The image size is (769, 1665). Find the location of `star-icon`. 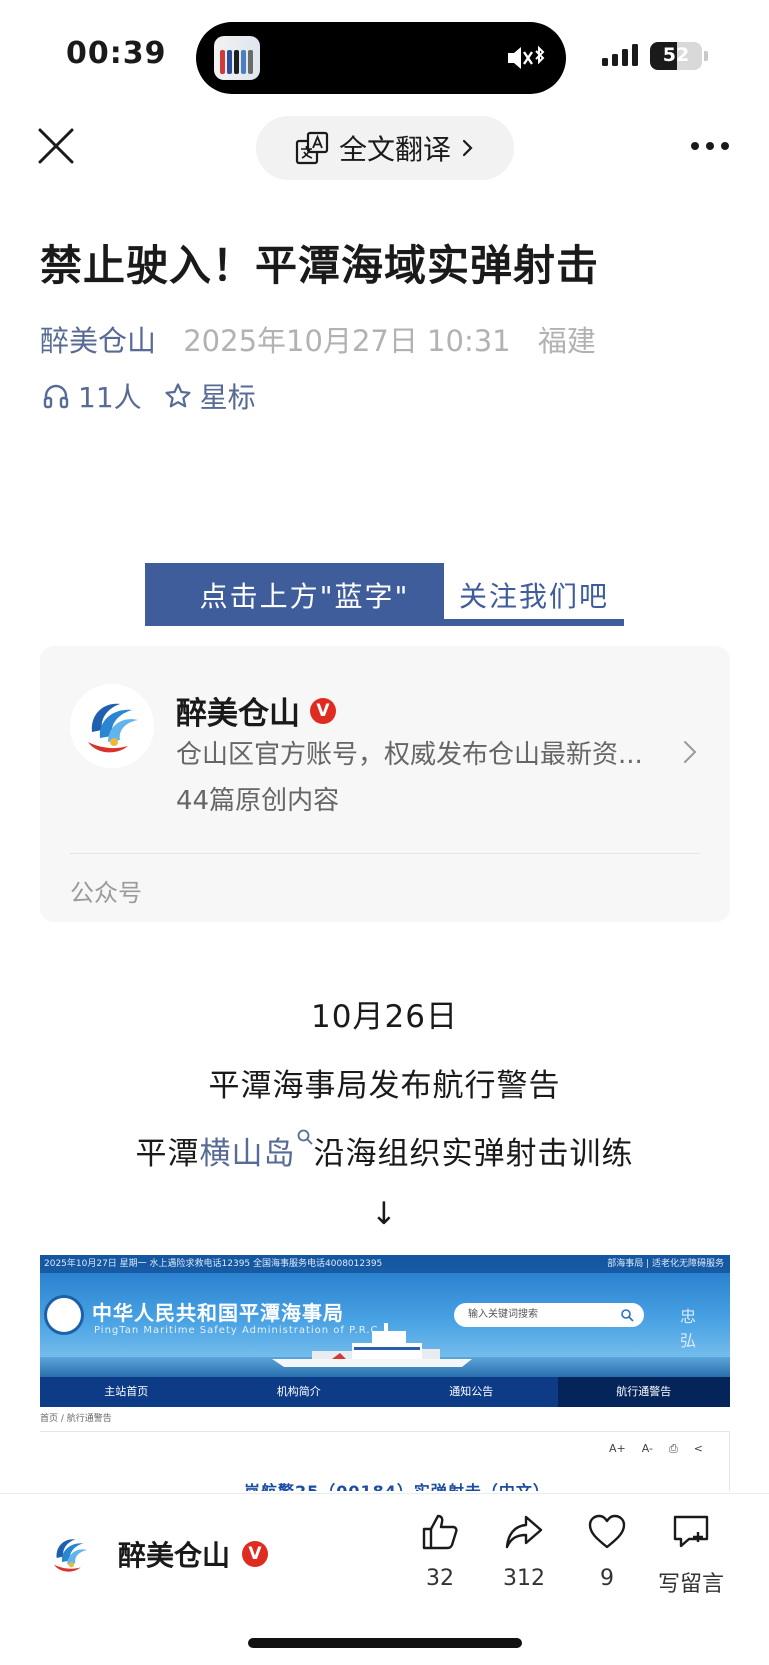

star-icon is located at coordinates (178, 395).